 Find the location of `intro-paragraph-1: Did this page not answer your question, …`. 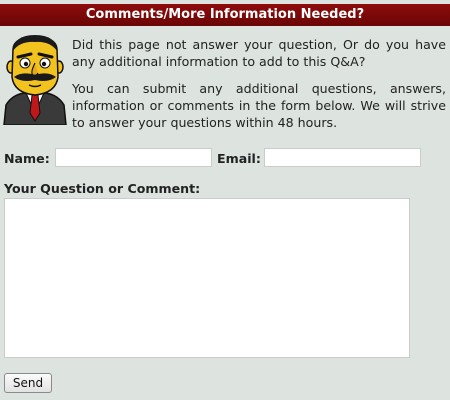

intro-paragraph-1: Did this page not answer your question, … is located at coordinates (259, 53).